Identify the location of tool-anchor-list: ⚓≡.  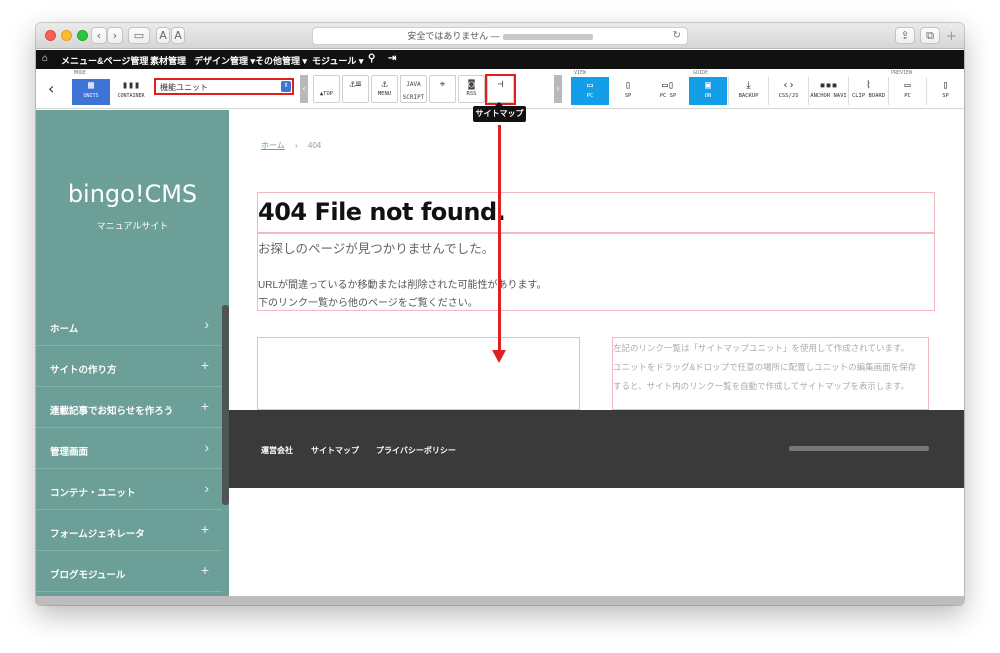
(355, 89).